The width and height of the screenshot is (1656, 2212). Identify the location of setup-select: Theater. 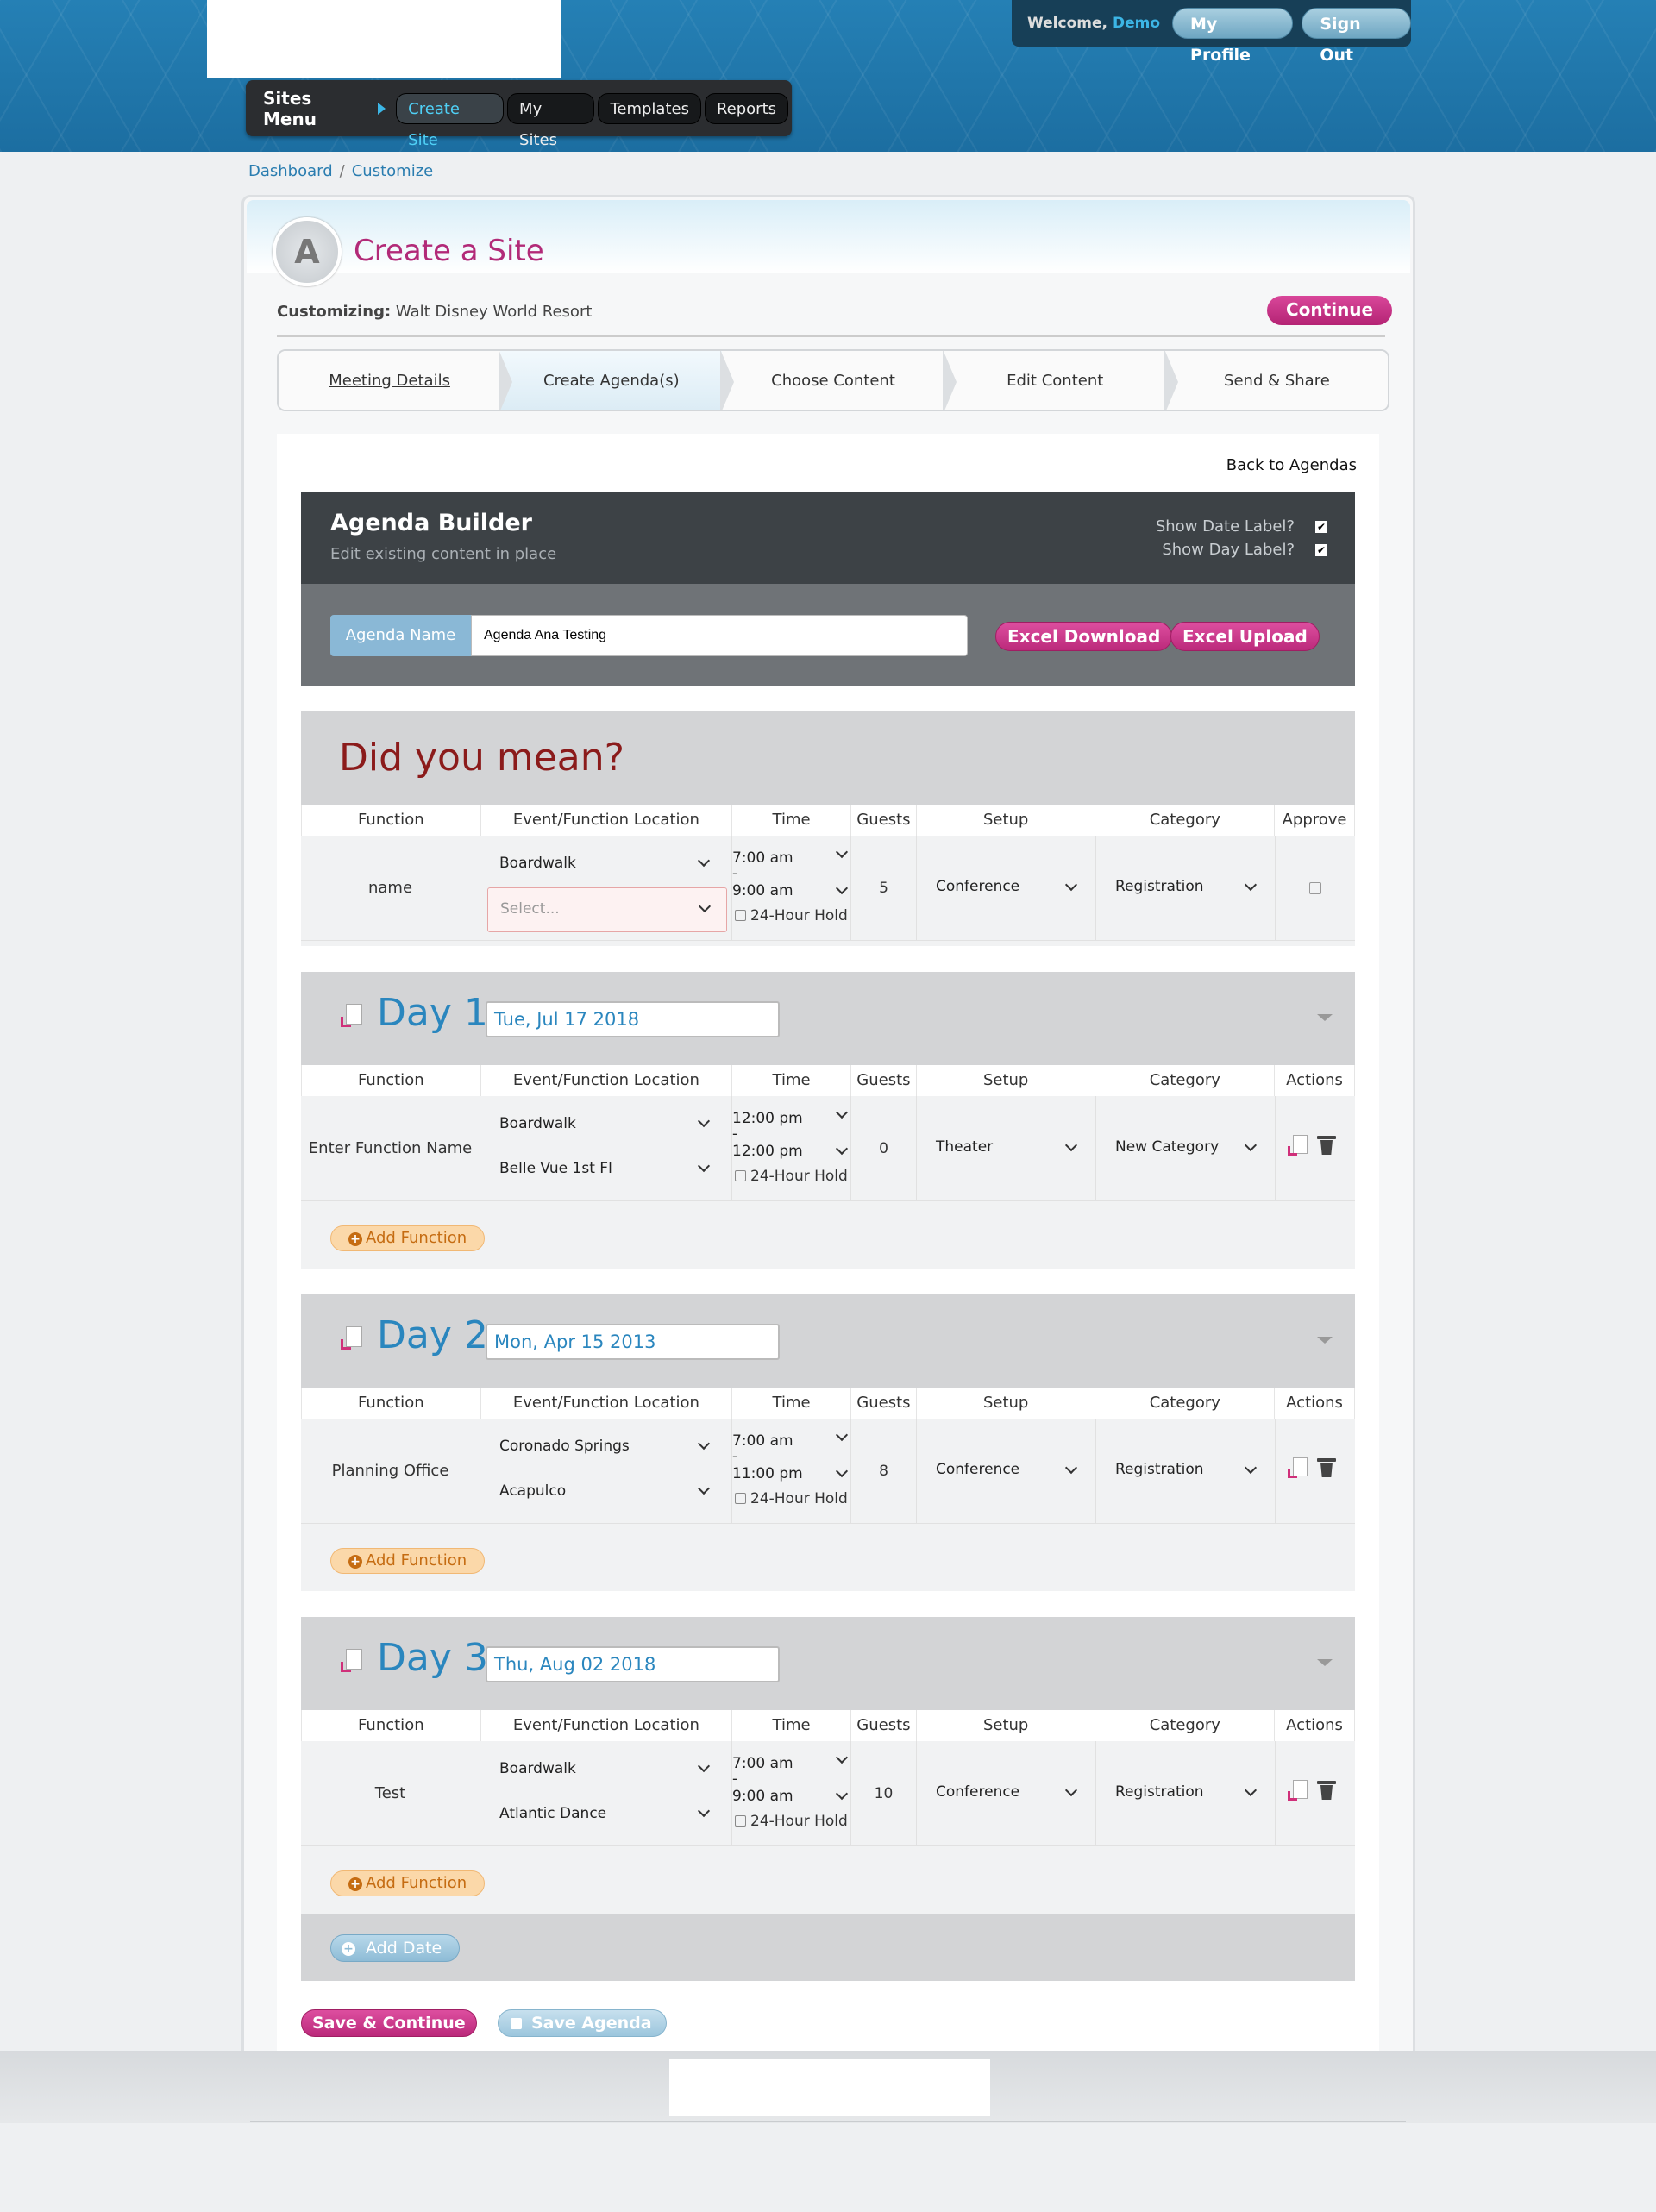
(965, 1147).